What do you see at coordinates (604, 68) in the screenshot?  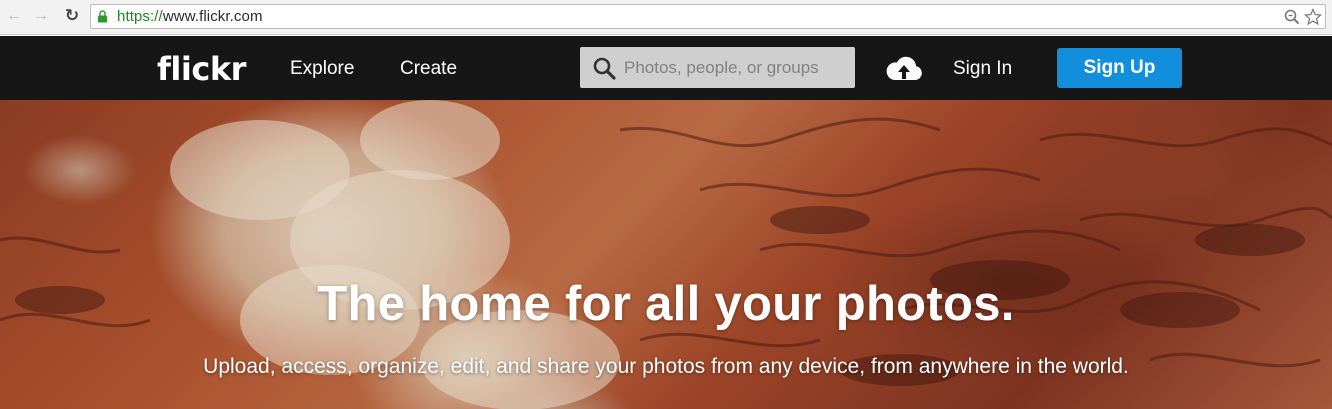 I see `search-icon` at bounding box center [604, 68].